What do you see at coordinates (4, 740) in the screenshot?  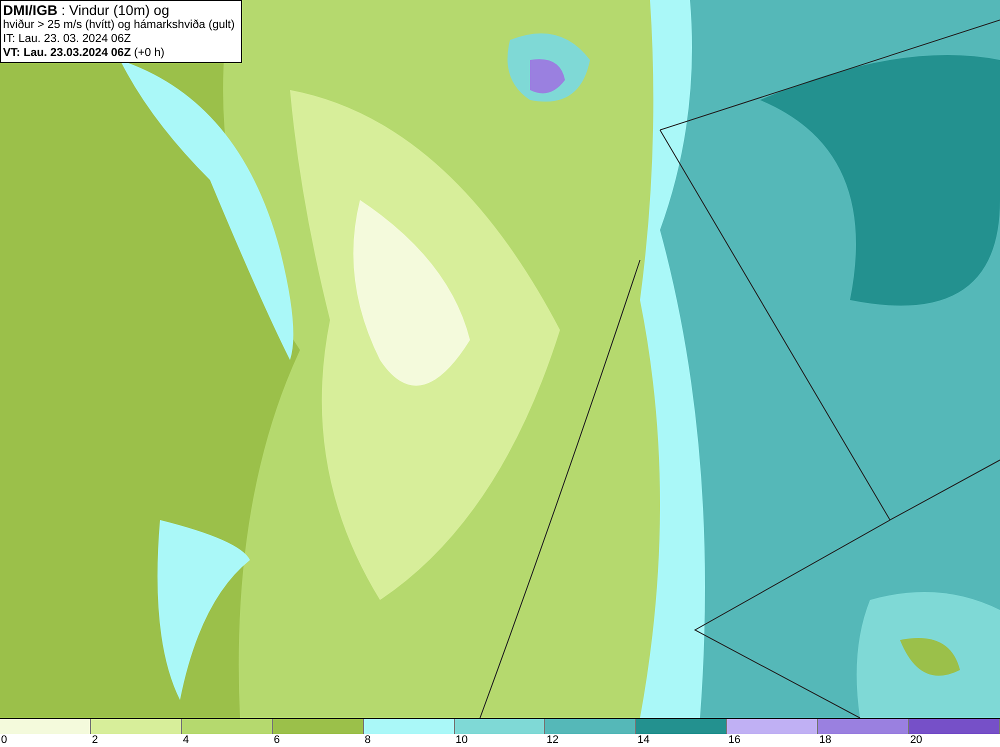 I see `legend-label: 0` at bounding box center [4, 740].